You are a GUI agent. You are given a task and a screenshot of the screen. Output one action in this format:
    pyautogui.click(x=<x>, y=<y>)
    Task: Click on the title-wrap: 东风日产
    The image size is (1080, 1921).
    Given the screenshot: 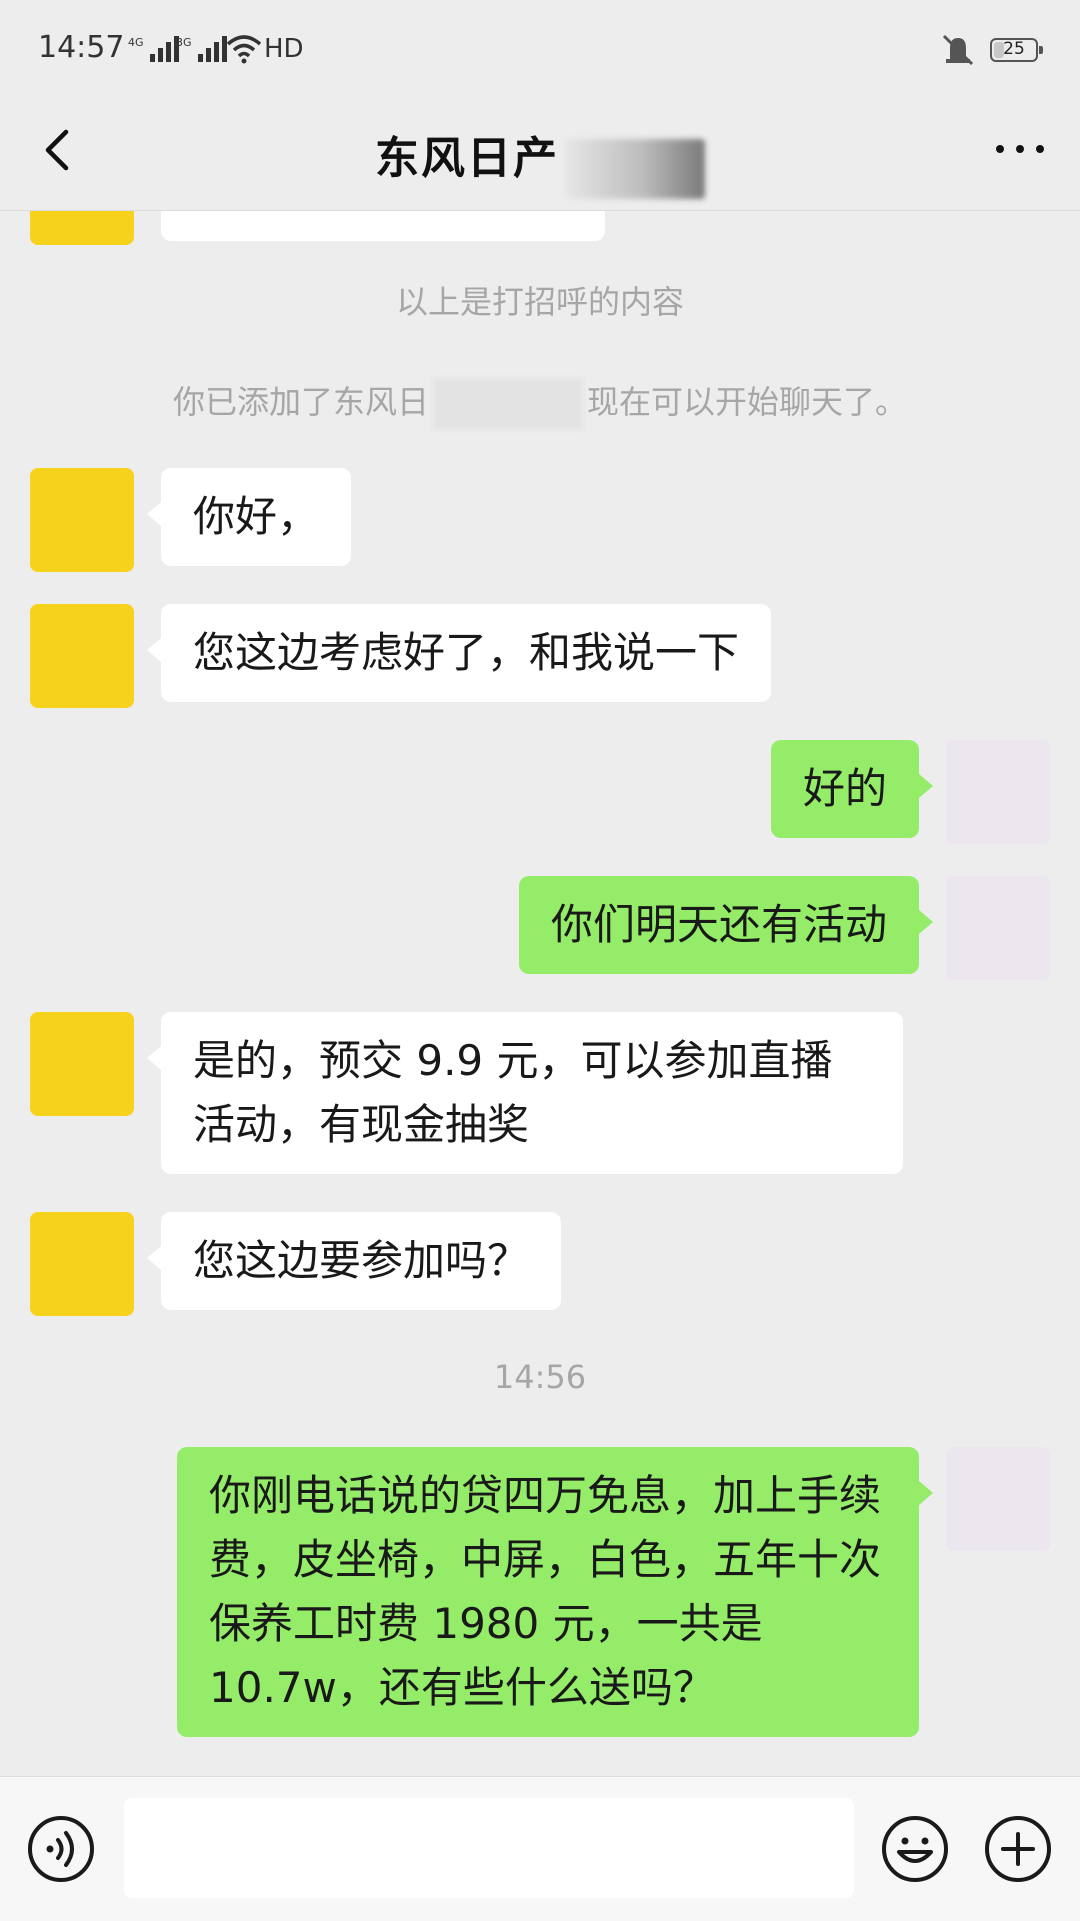 What is the action you would take?
    pyautogui.click(x=540, y=160)
    